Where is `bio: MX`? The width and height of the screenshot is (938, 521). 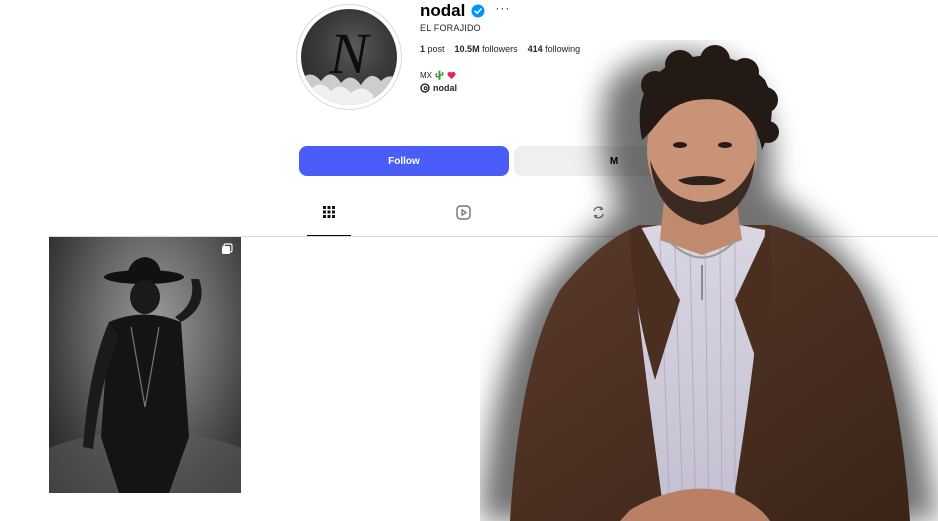
bio: MX is located at coordinates (438, 75).